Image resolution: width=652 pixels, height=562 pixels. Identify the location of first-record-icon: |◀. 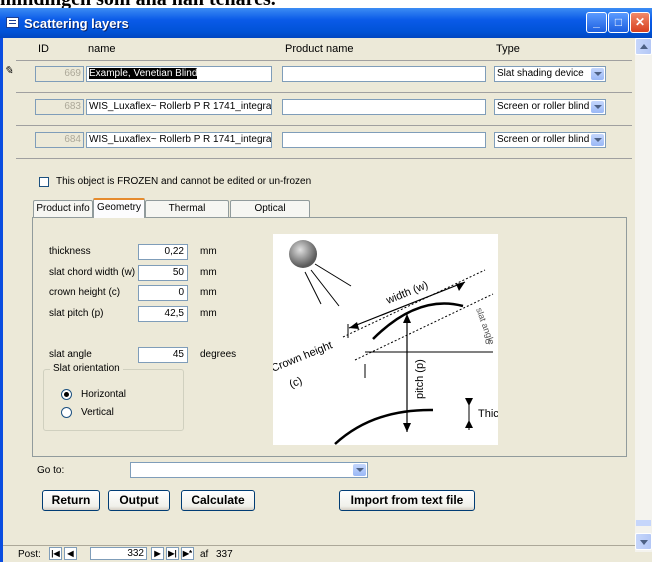
(55, 553).